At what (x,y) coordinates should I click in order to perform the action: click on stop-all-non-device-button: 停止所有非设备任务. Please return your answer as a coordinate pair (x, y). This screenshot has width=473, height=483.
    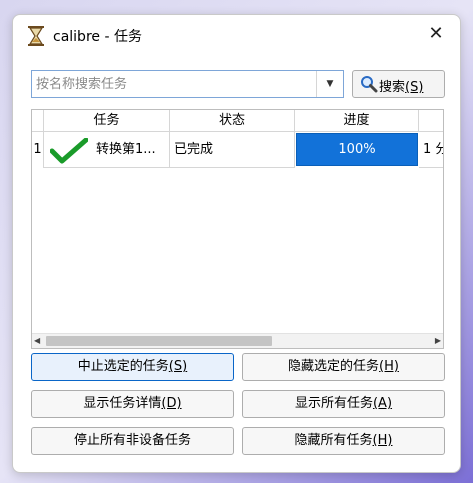
    Looking at the image, I should click on (132, 441).